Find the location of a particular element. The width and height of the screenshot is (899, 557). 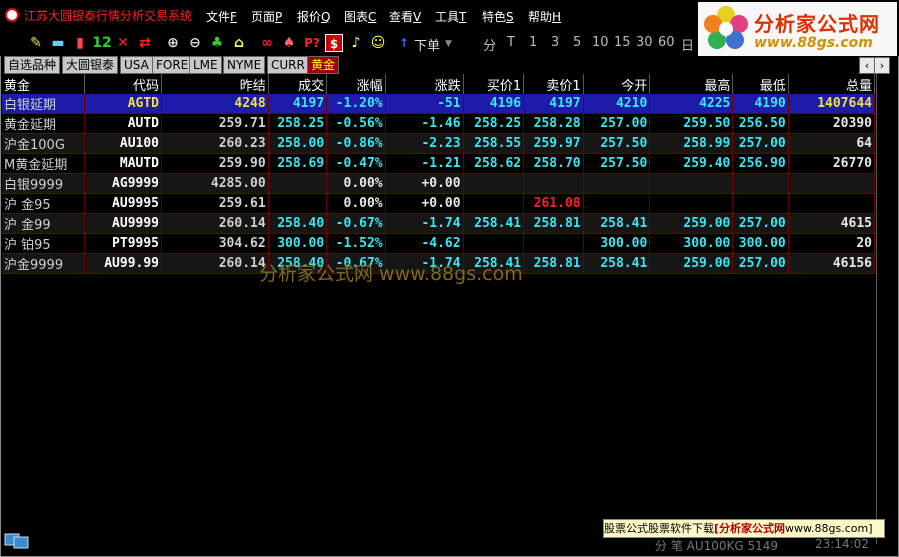

cell-last: 258.25 is located at coordinates (298, 123).